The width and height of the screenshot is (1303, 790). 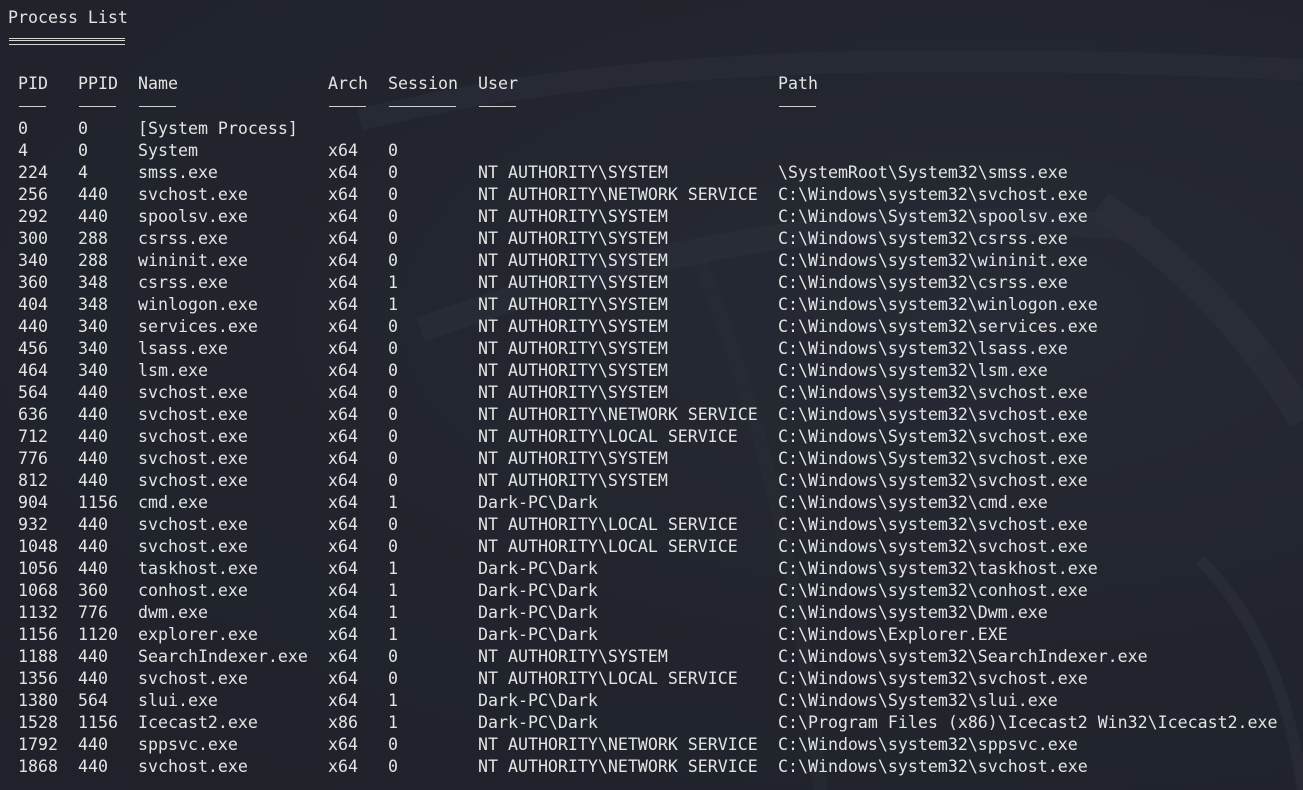 I want to click on process-name: SearchIndexer.exe, so click(x=223, y=656).